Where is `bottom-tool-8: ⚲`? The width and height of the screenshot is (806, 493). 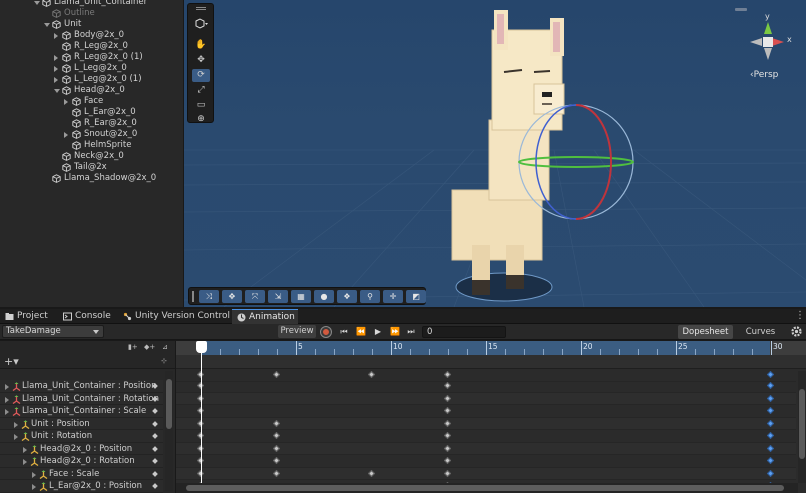 bottom-tool-8: ⚲ is located at coordinates (370, 296).